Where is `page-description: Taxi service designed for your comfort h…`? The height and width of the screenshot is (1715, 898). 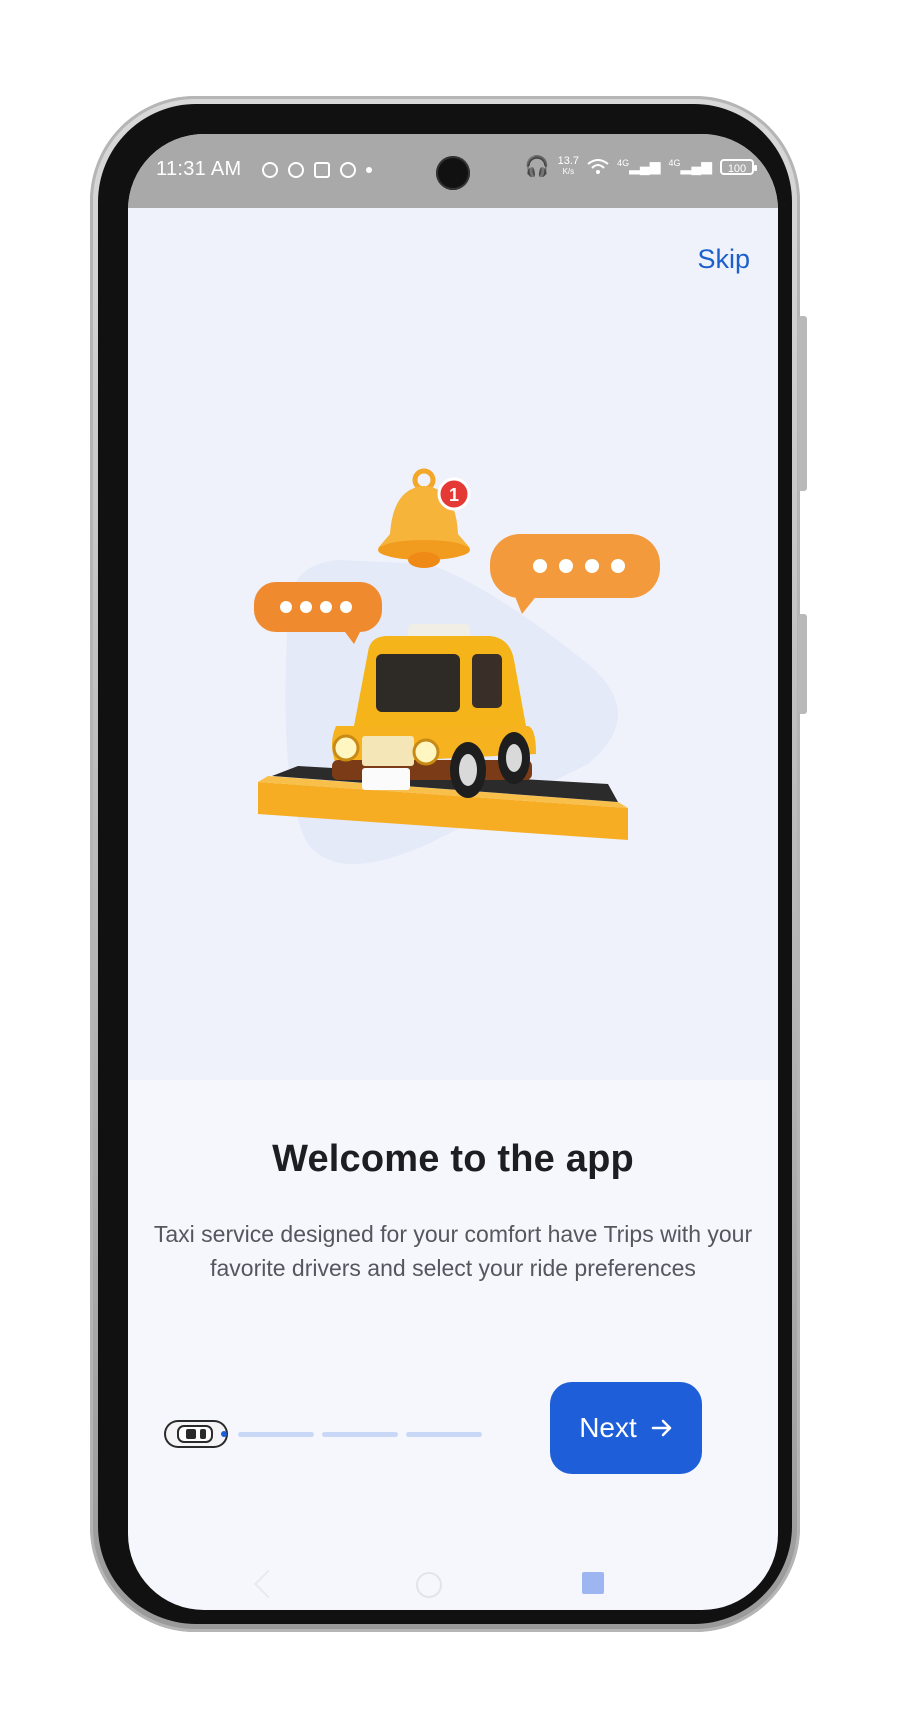
page-description: Taxi service designed for your comfort h… is located at coordinates (453, 1251).